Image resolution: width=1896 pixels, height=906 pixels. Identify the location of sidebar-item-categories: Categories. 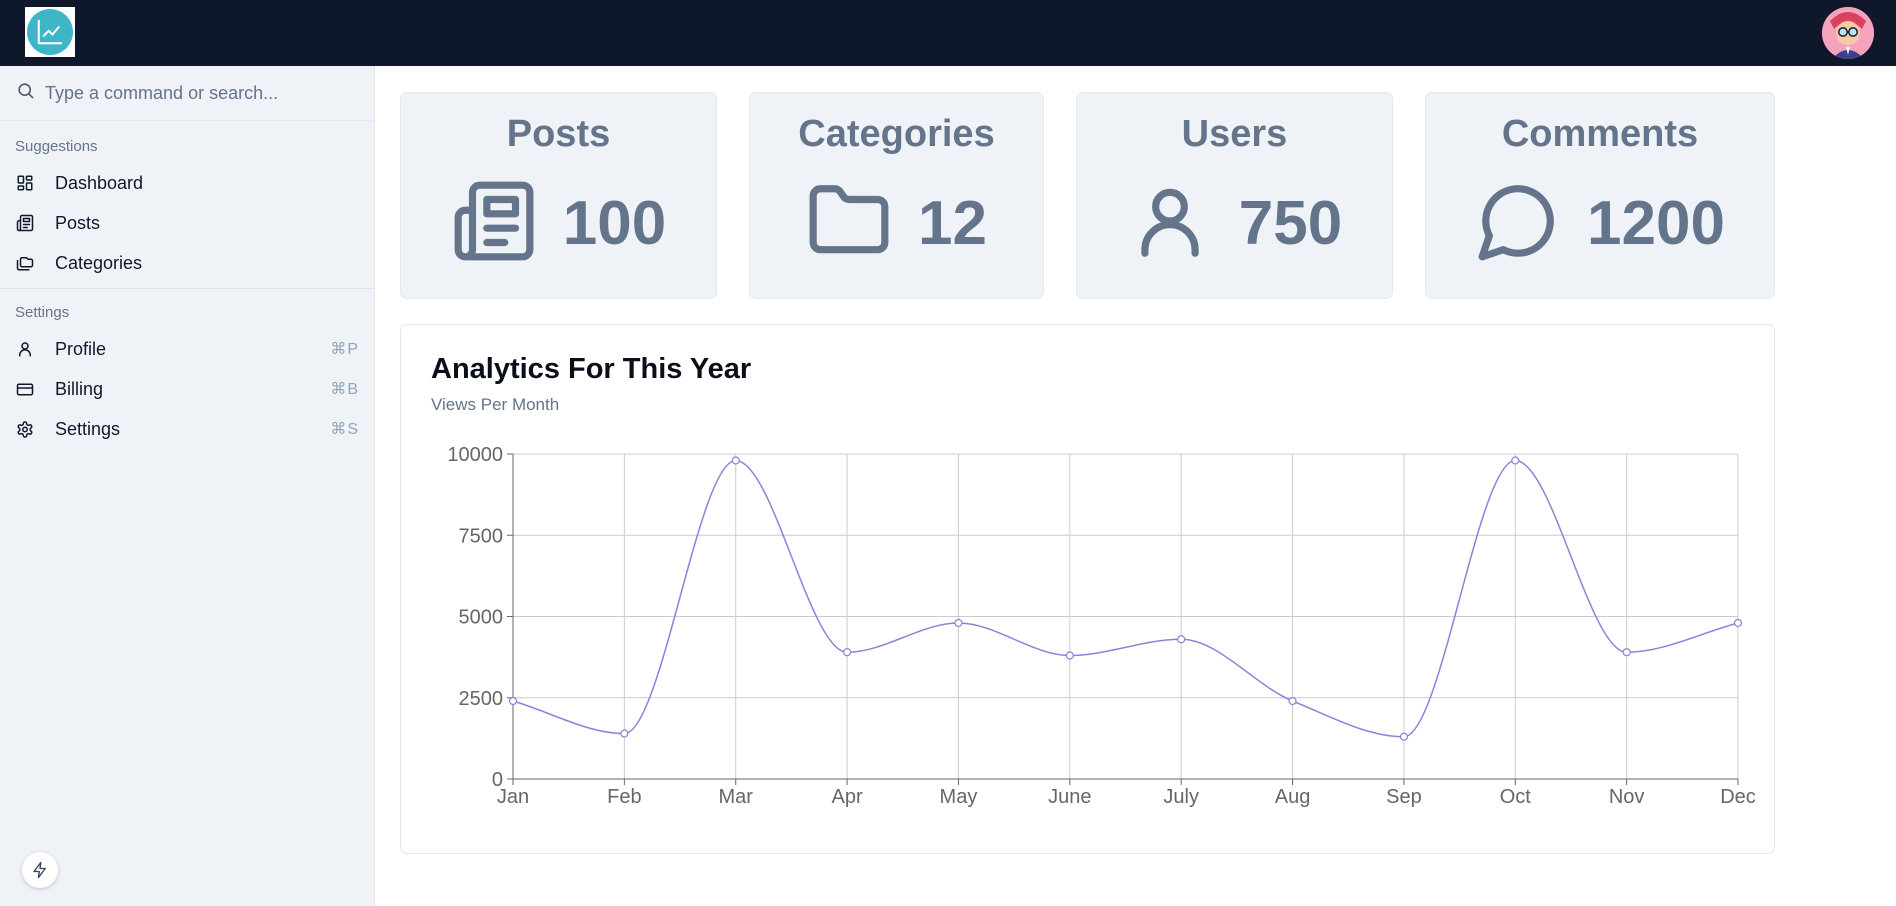
(187, 263).